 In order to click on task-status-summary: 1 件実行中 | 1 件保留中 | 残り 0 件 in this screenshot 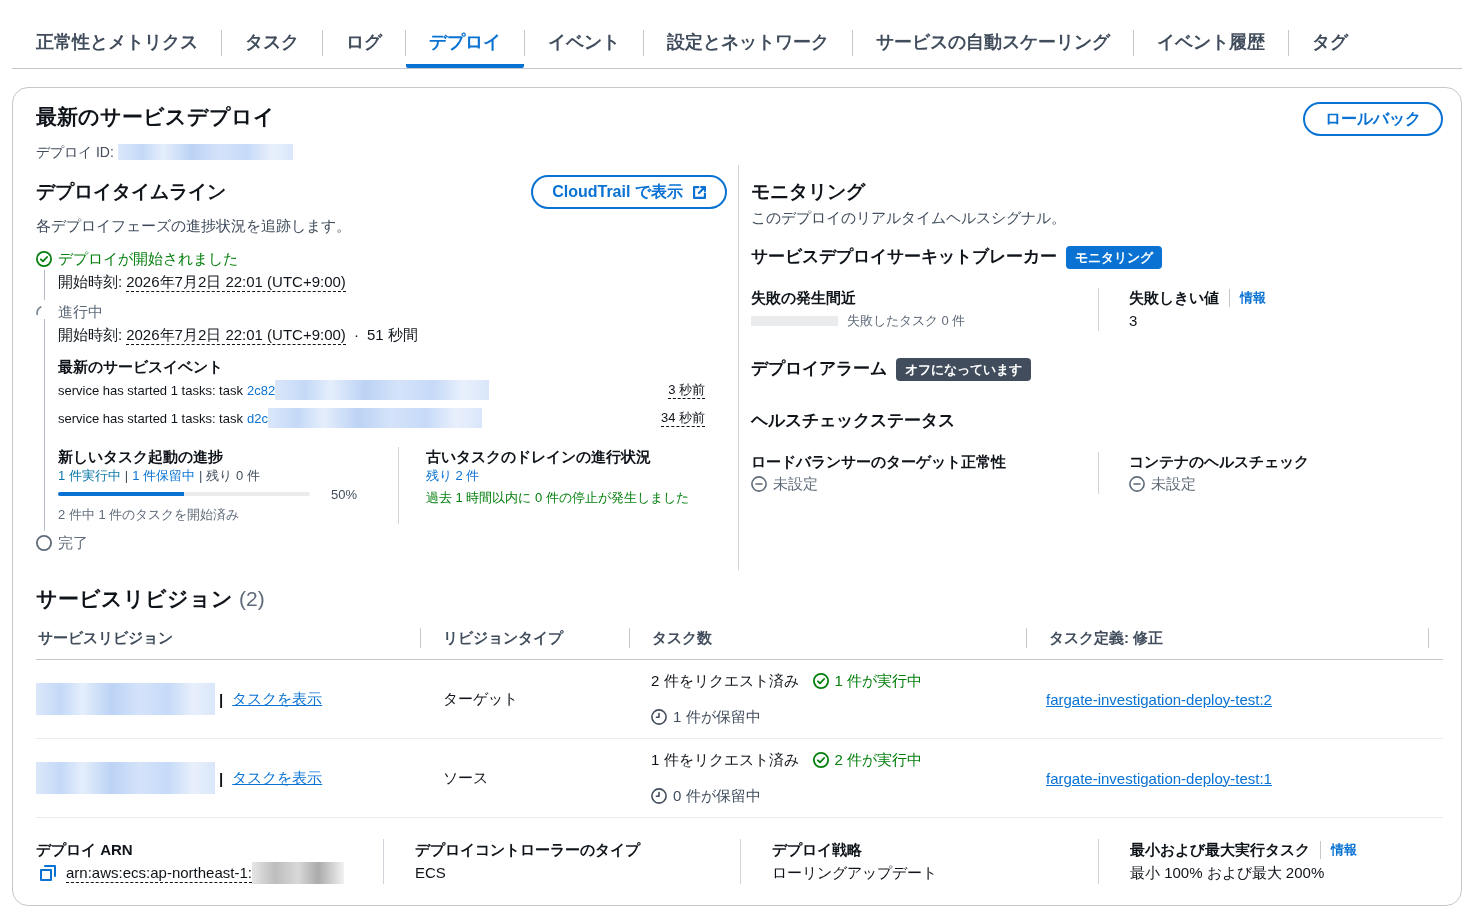, I will do `click(159, 476)`.